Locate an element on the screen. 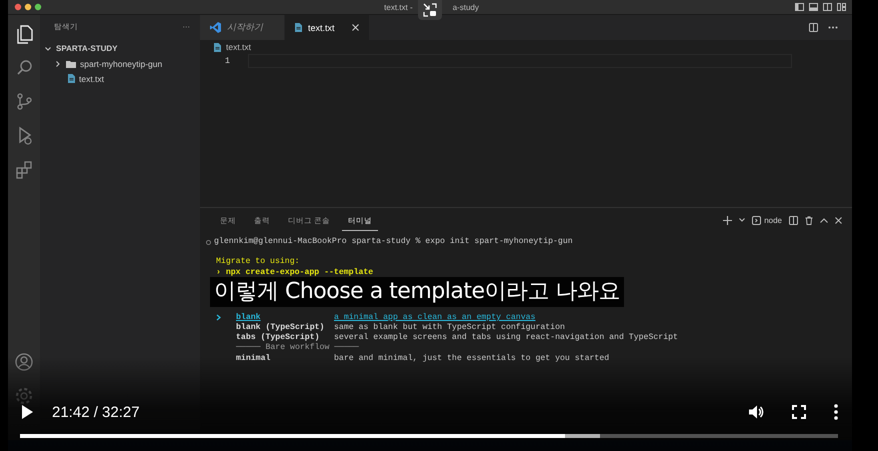 This screenshot has width=878, height=451. window-title: text.txt - is located at coordinates (398, 7).